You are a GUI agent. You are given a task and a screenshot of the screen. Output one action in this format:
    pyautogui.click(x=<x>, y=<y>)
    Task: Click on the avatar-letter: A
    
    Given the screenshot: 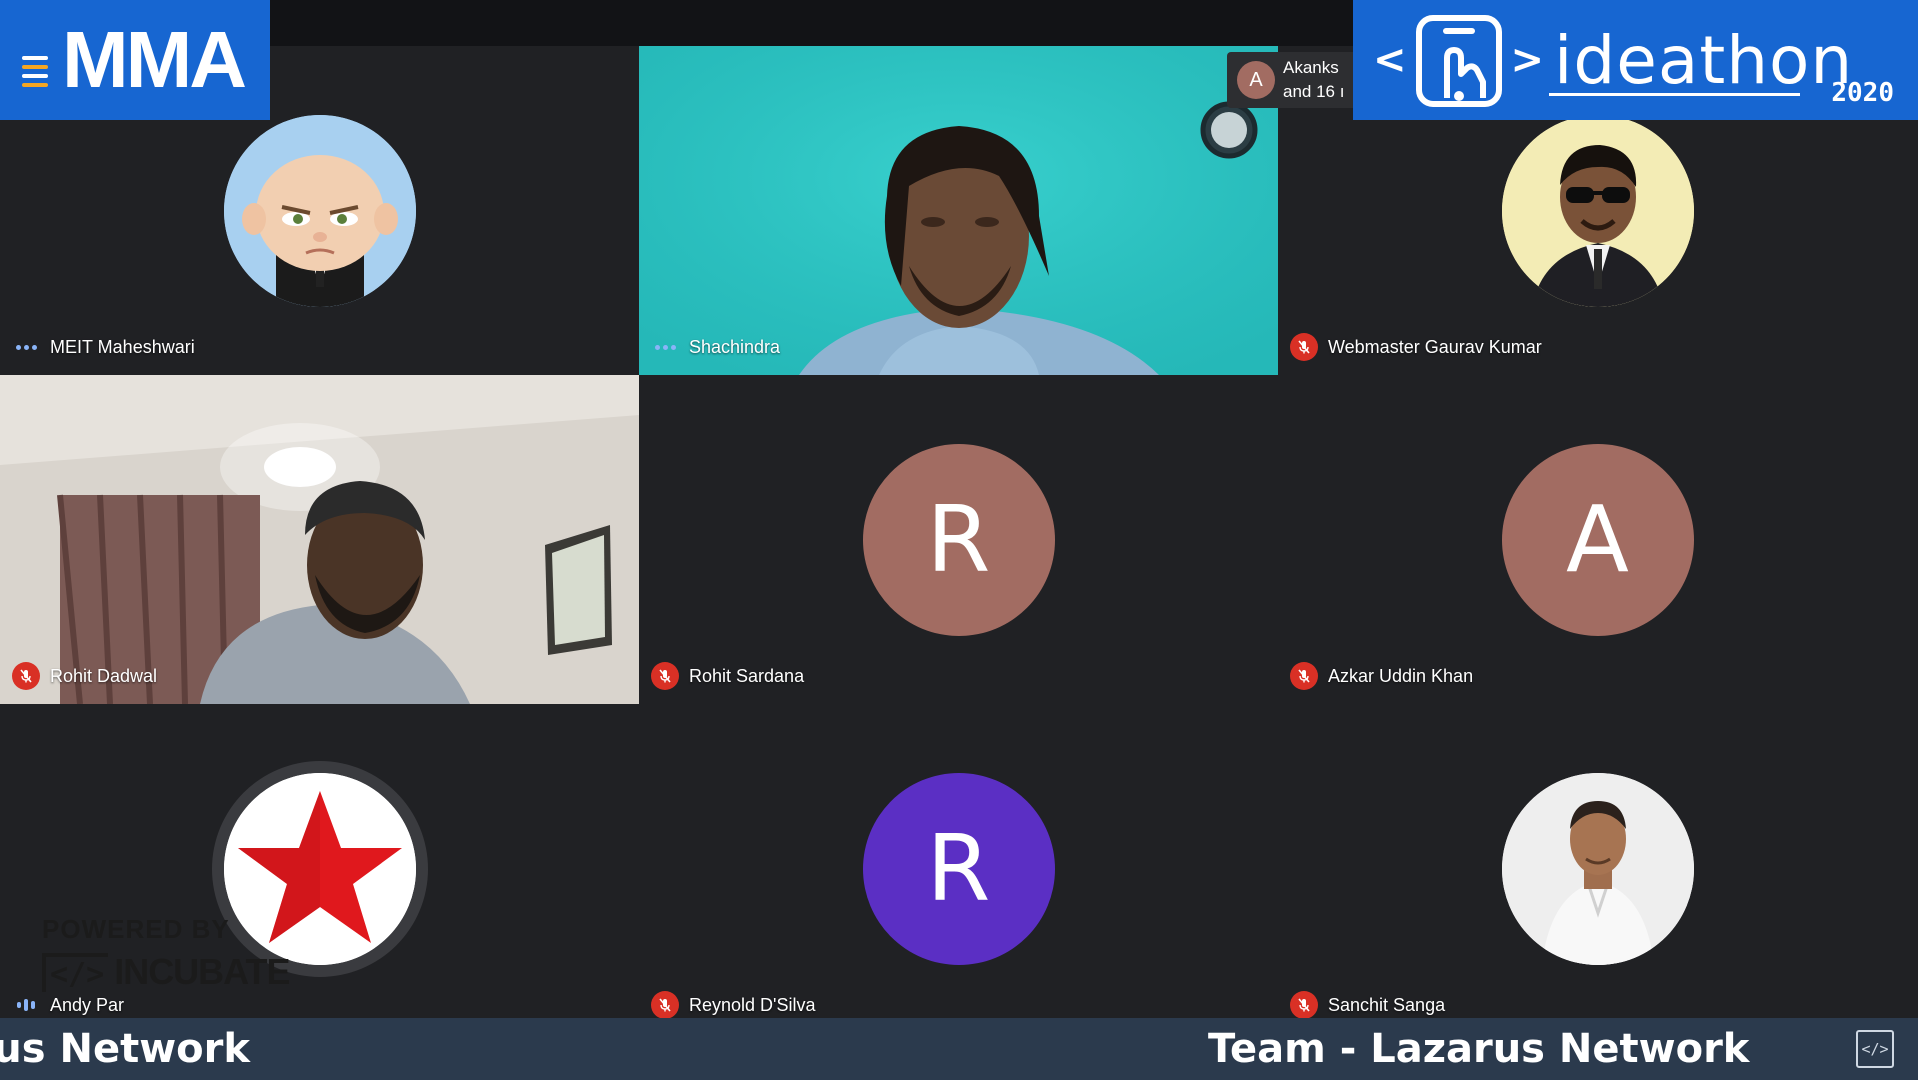 What is the action you would take?
    pyautogui.click(x=1597, y=539)
    